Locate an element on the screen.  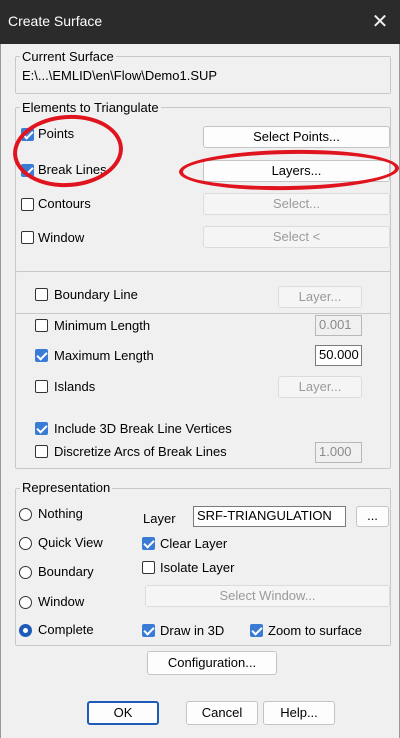
ok-button: OK is located at coordinates (123, 713).